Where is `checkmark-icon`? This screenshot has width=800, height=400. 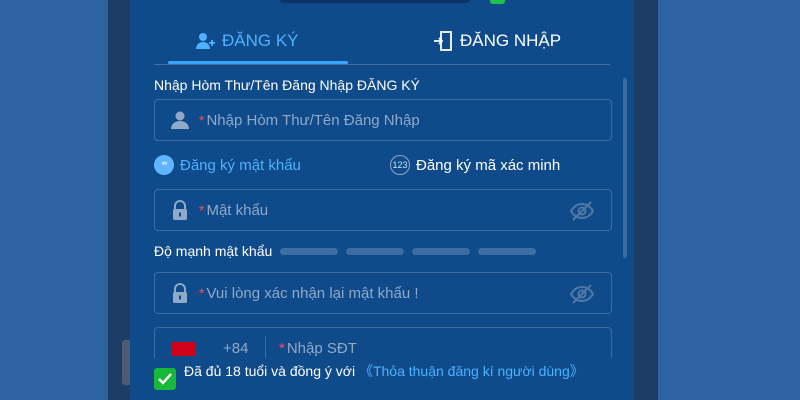
checkmark-icon is located at coordinates (165, 379).